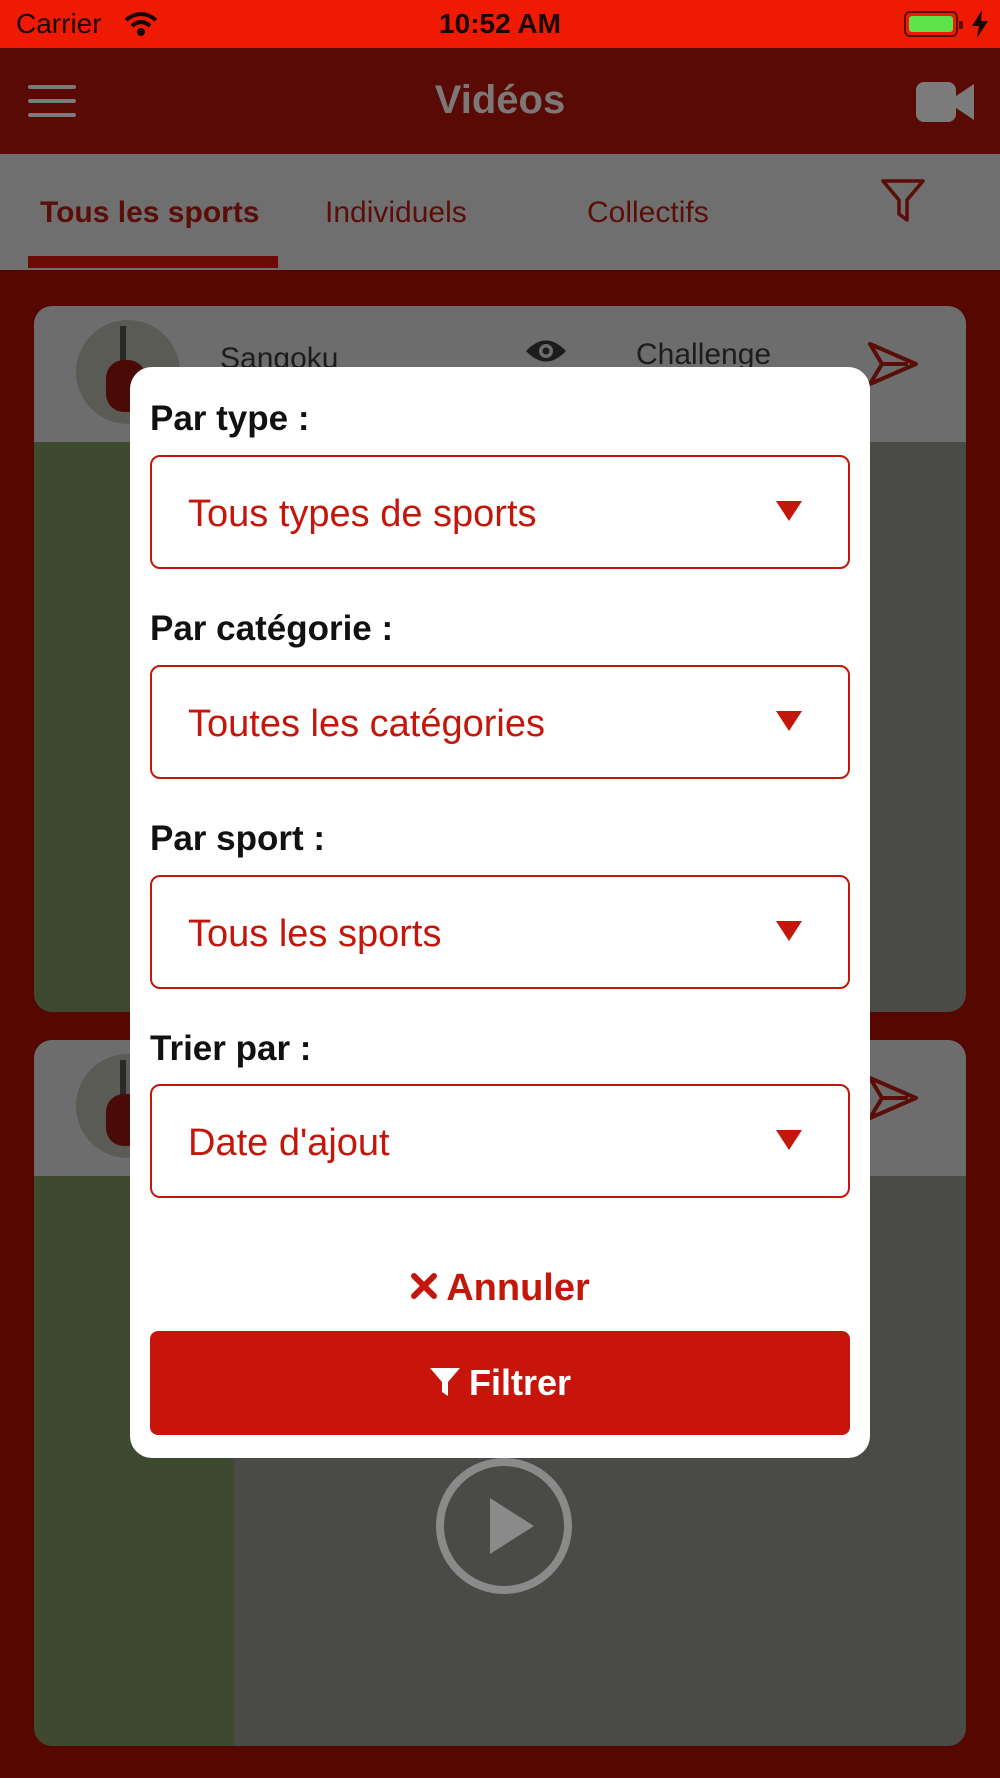  What do you see at coordinates (238, 838) in the screenshot?
I see `sport-filter-label: Par sport :` at bounding box center [238, 838].